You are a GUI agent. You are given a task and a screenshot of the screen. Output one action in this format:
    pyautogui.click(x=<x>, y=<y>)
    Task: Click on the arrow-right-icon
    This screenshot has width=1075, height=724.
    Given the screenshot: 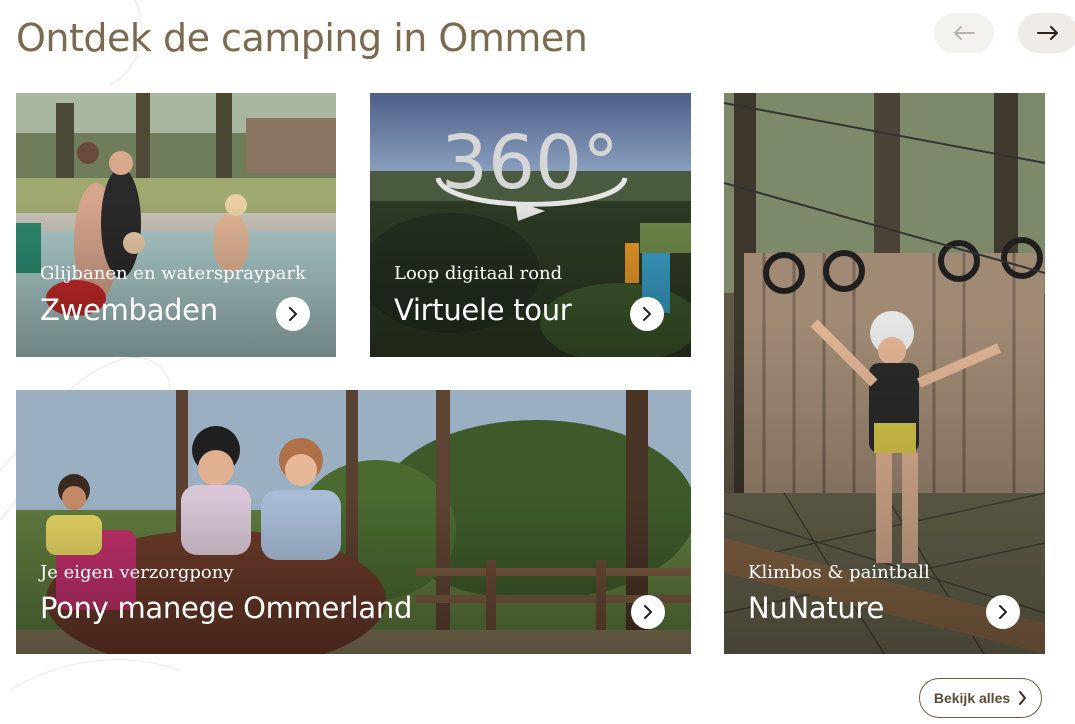 What is the action you would take?
    pyautogui.click(x=1047, y=33)
    